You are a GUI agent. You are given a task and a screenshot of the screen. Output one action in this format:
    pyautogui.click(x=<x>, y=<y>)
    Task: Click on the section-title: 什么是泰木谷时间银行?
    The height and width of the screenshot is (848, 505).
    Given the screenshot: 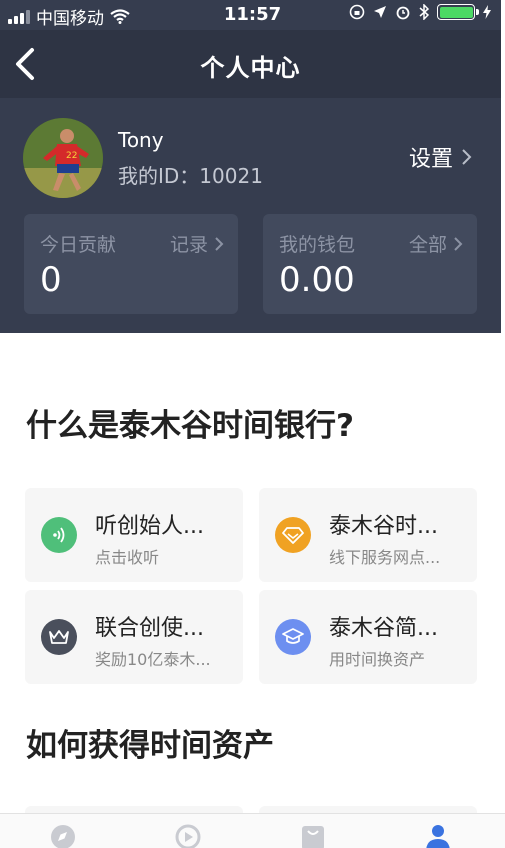 What is the action you would take?
    pyautogui.click(x=190, y=426)
    